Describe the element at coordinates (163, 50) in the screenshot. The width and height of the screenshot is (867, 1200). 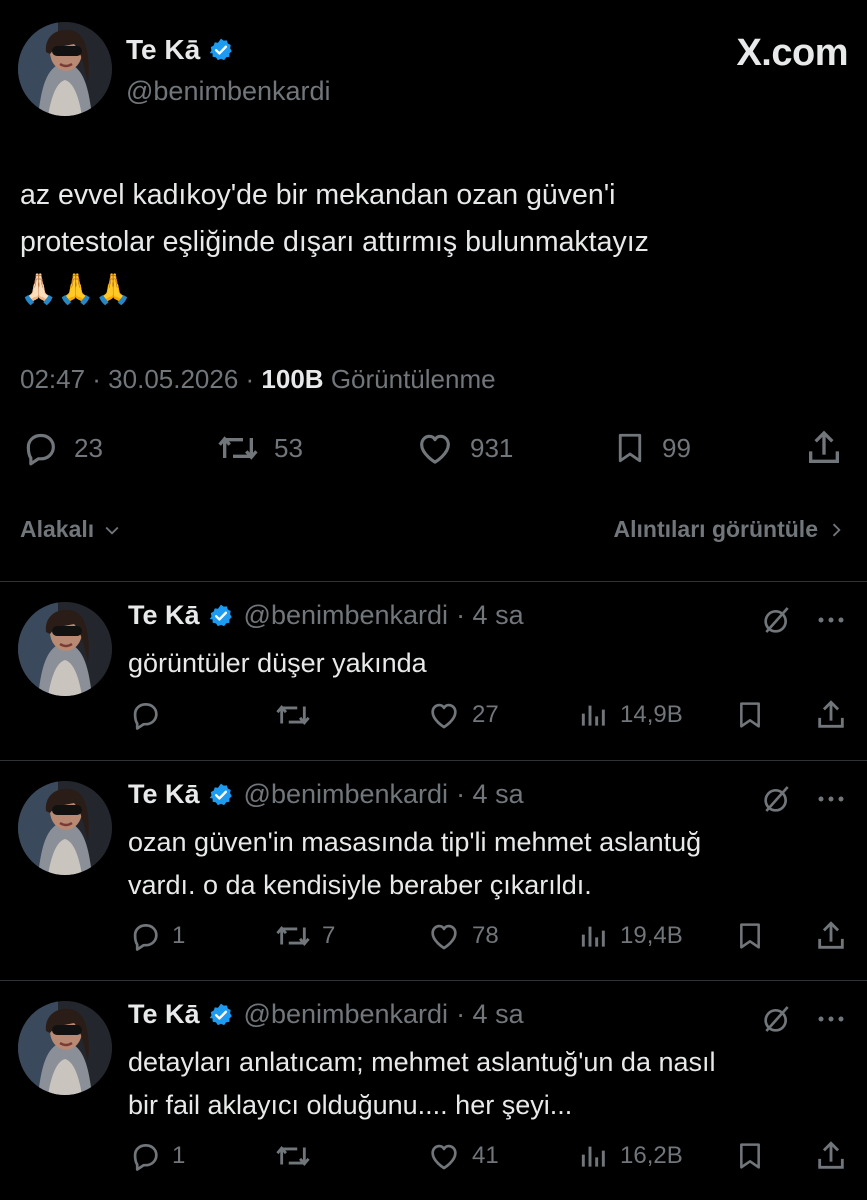
I see `author-name: Te Kā` at that location.